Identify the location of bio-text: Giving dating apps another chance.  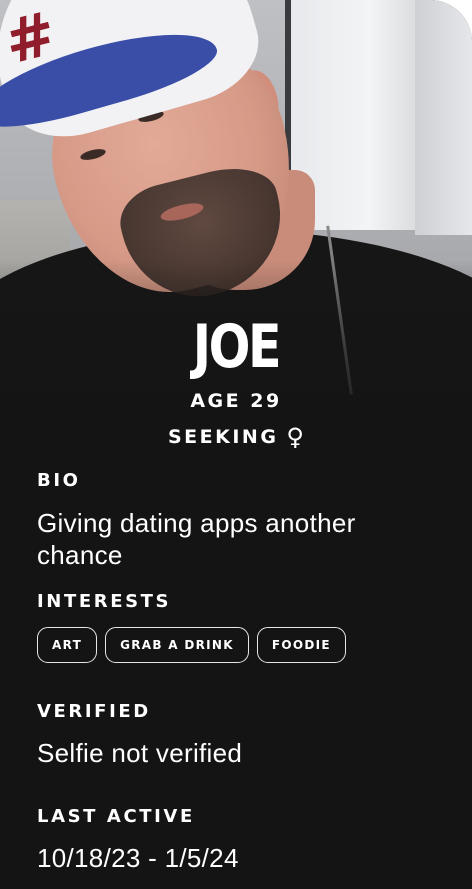
(196, 539).